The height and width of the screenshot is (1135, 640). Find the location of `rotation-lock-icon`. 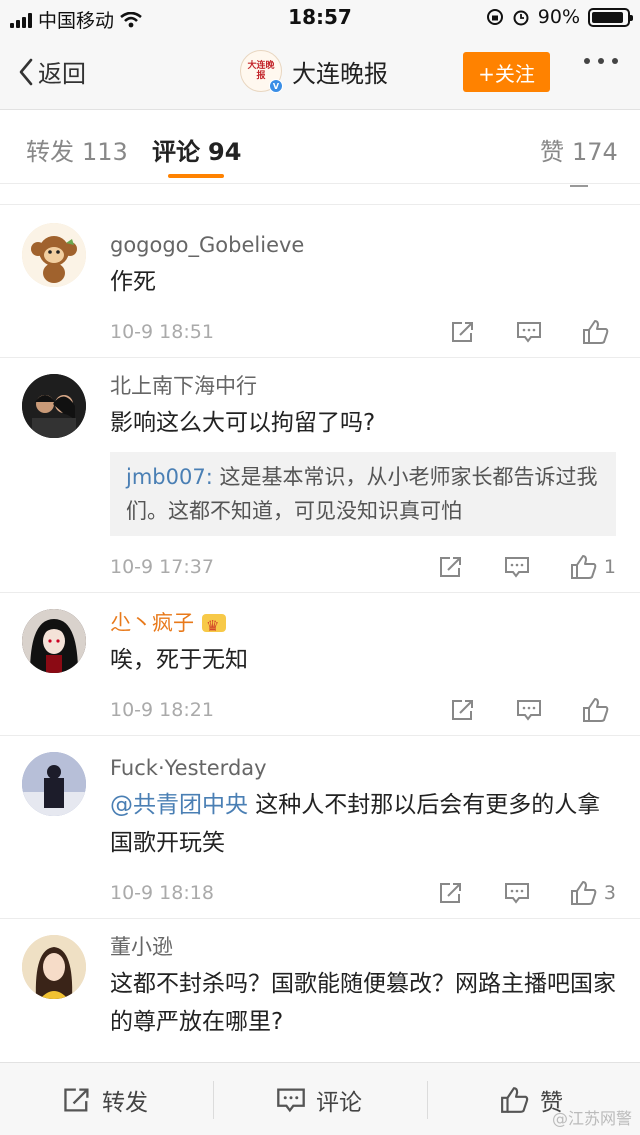

rotation-lock-icon is located at coordinates (494, 17).